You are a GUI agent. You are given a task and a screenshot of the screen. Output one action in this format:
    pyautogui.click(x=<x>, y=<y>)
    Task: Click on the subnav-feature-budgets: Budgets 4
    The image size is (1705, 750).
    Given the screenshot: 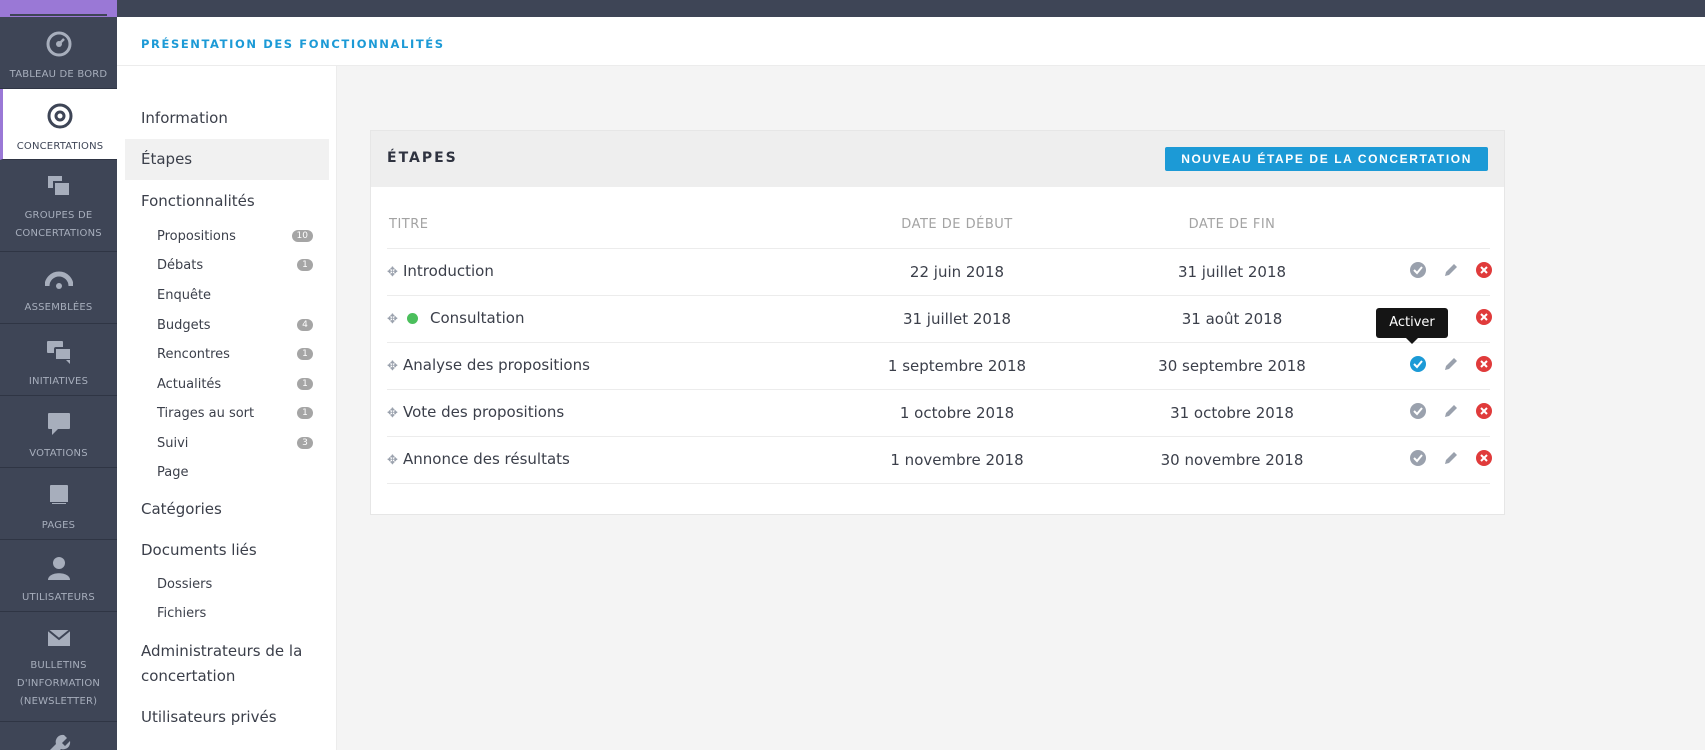 What is the action you would take?
    pyautogui.click(x=235, y=325)
    